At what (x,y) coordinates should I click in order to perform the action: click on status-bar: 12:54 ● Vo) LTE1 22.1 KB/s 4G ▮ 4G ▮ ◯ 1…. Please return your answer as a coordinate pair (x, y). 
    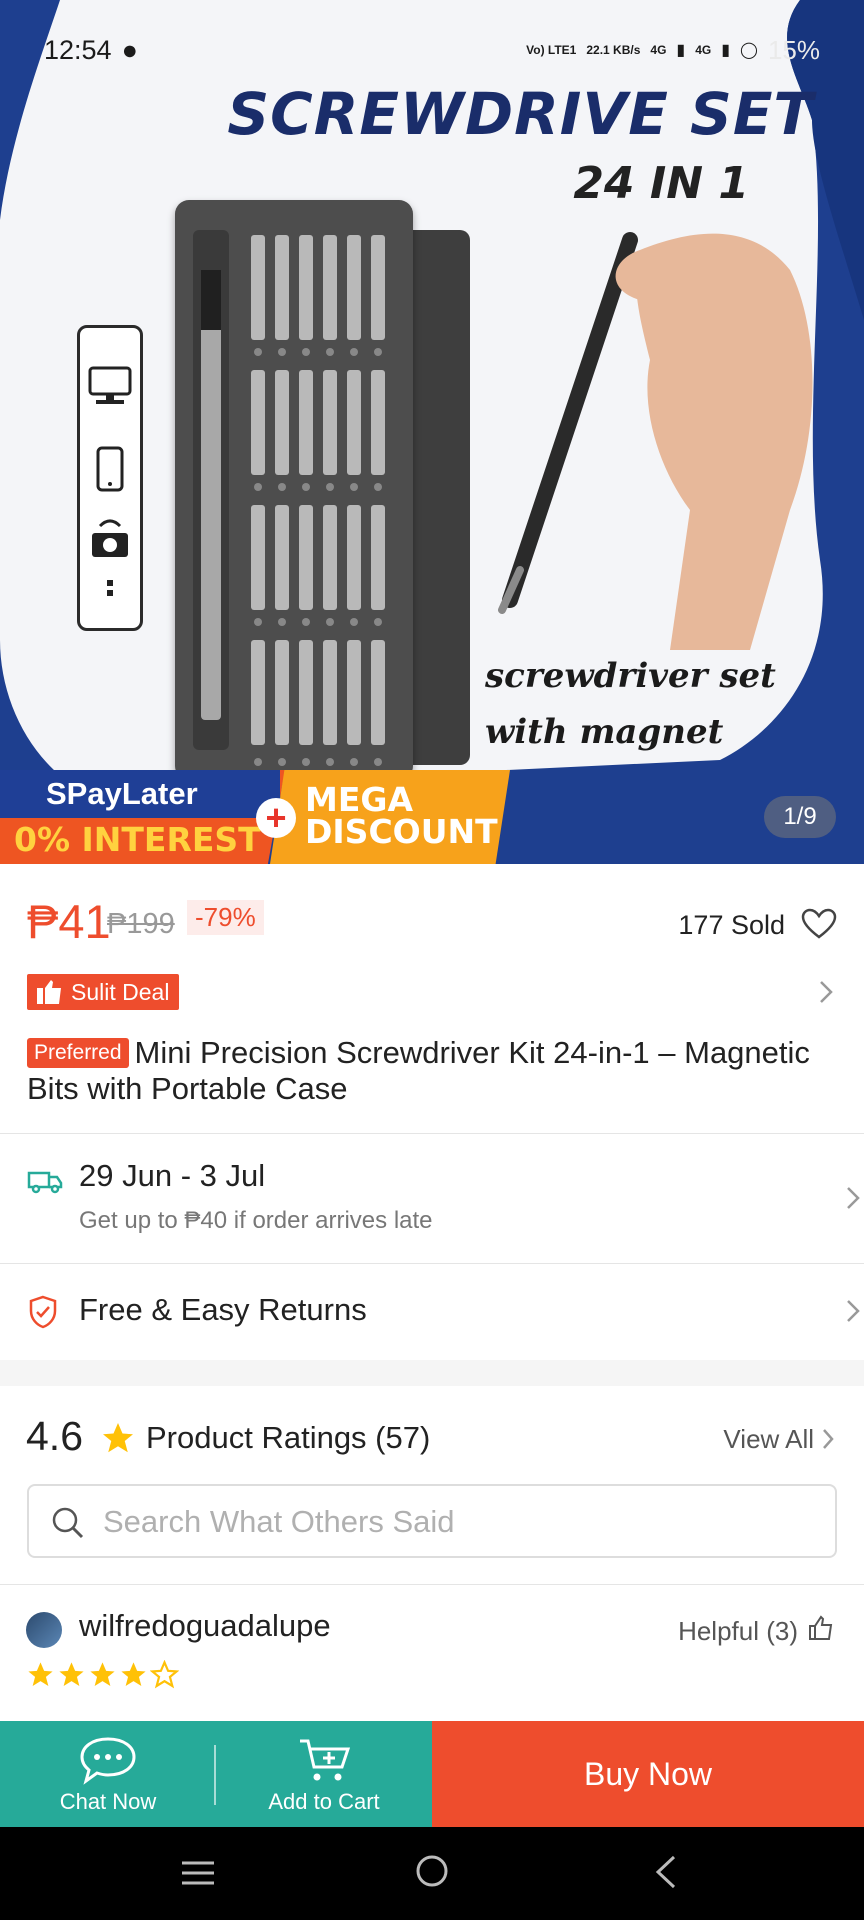
    Looking at the image, I should click on (432, 50).